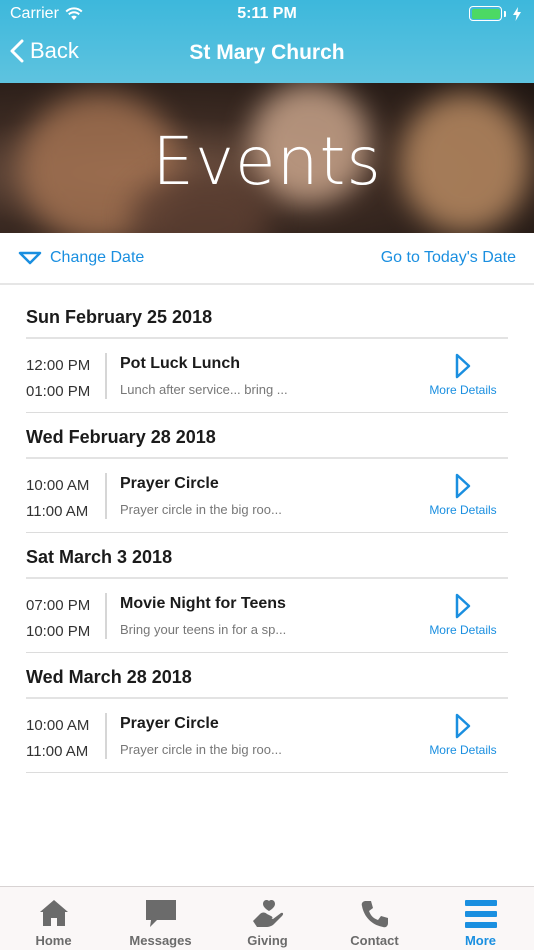 The width and height of the screenshot is (534, 950). What do you see at coordinates (180, 363) in the screenshot?
I see `event-name: Pot Luck Lunch` at bounding box center [180, 363].